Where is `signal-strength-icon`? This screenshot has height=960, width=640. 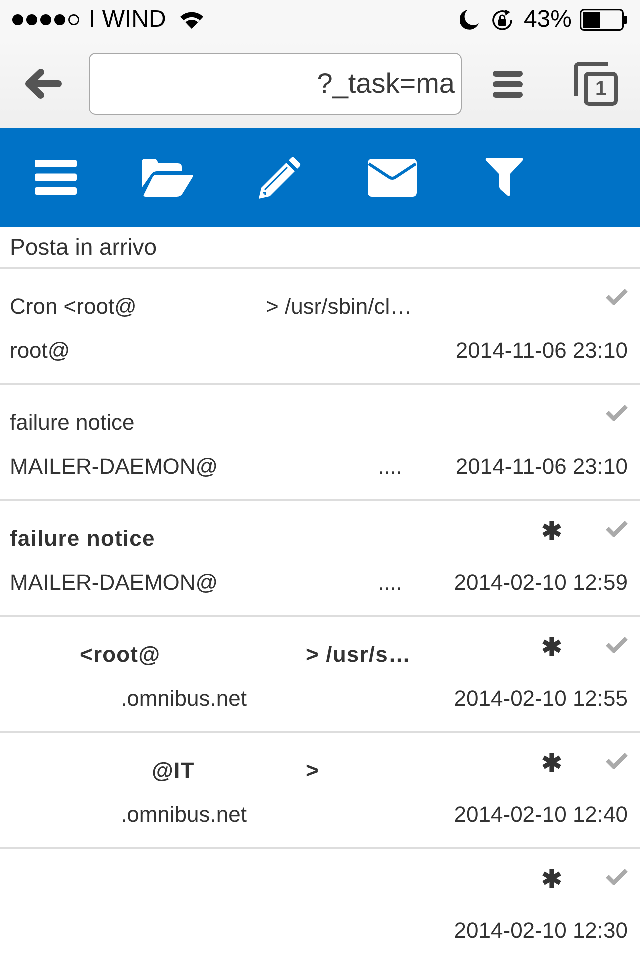
signal-strength-icon is located at coordinates (46, 20).